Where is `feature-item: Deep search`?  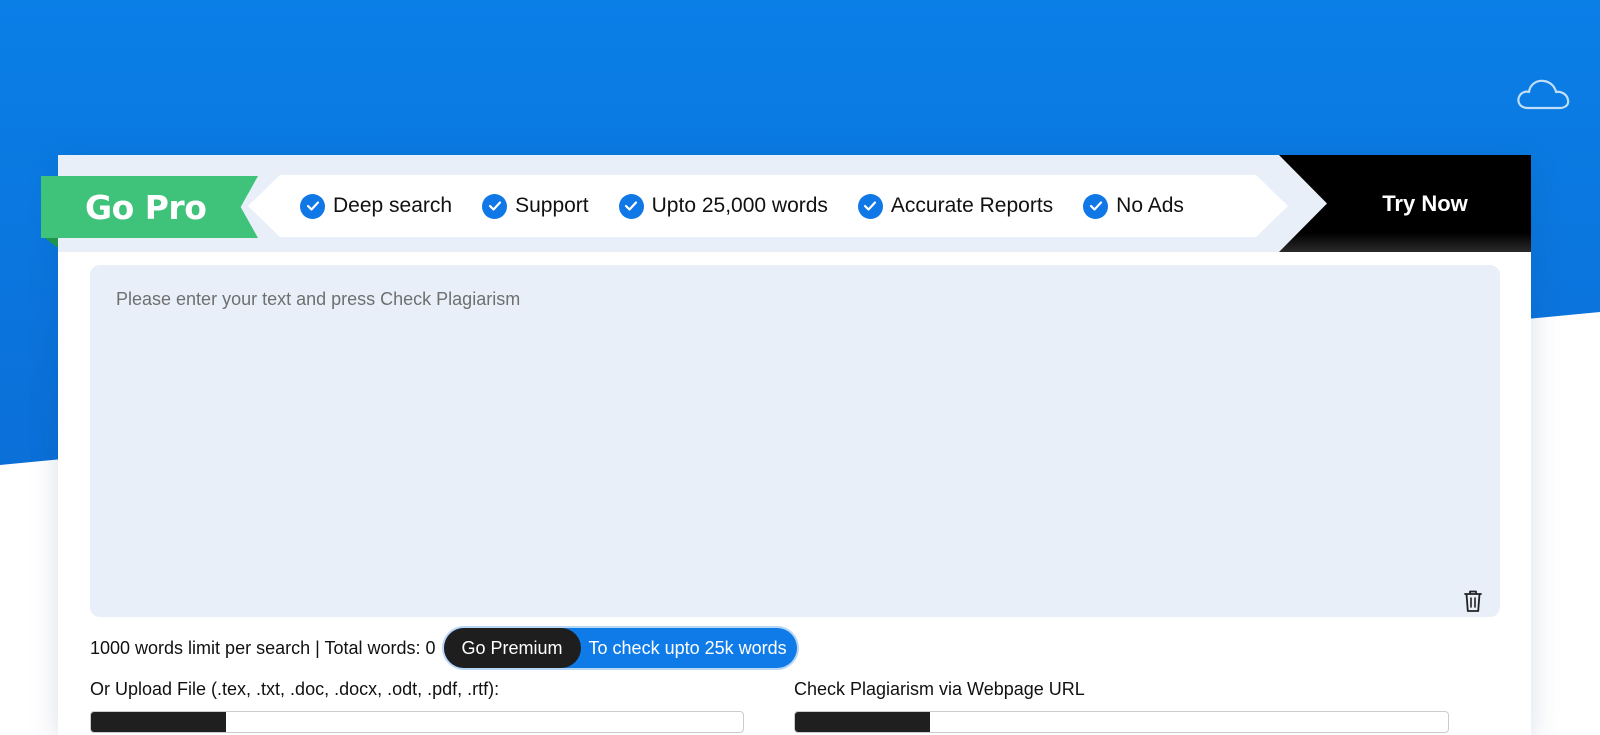 feature-item: Deep search is located at coordinates (376, 206).